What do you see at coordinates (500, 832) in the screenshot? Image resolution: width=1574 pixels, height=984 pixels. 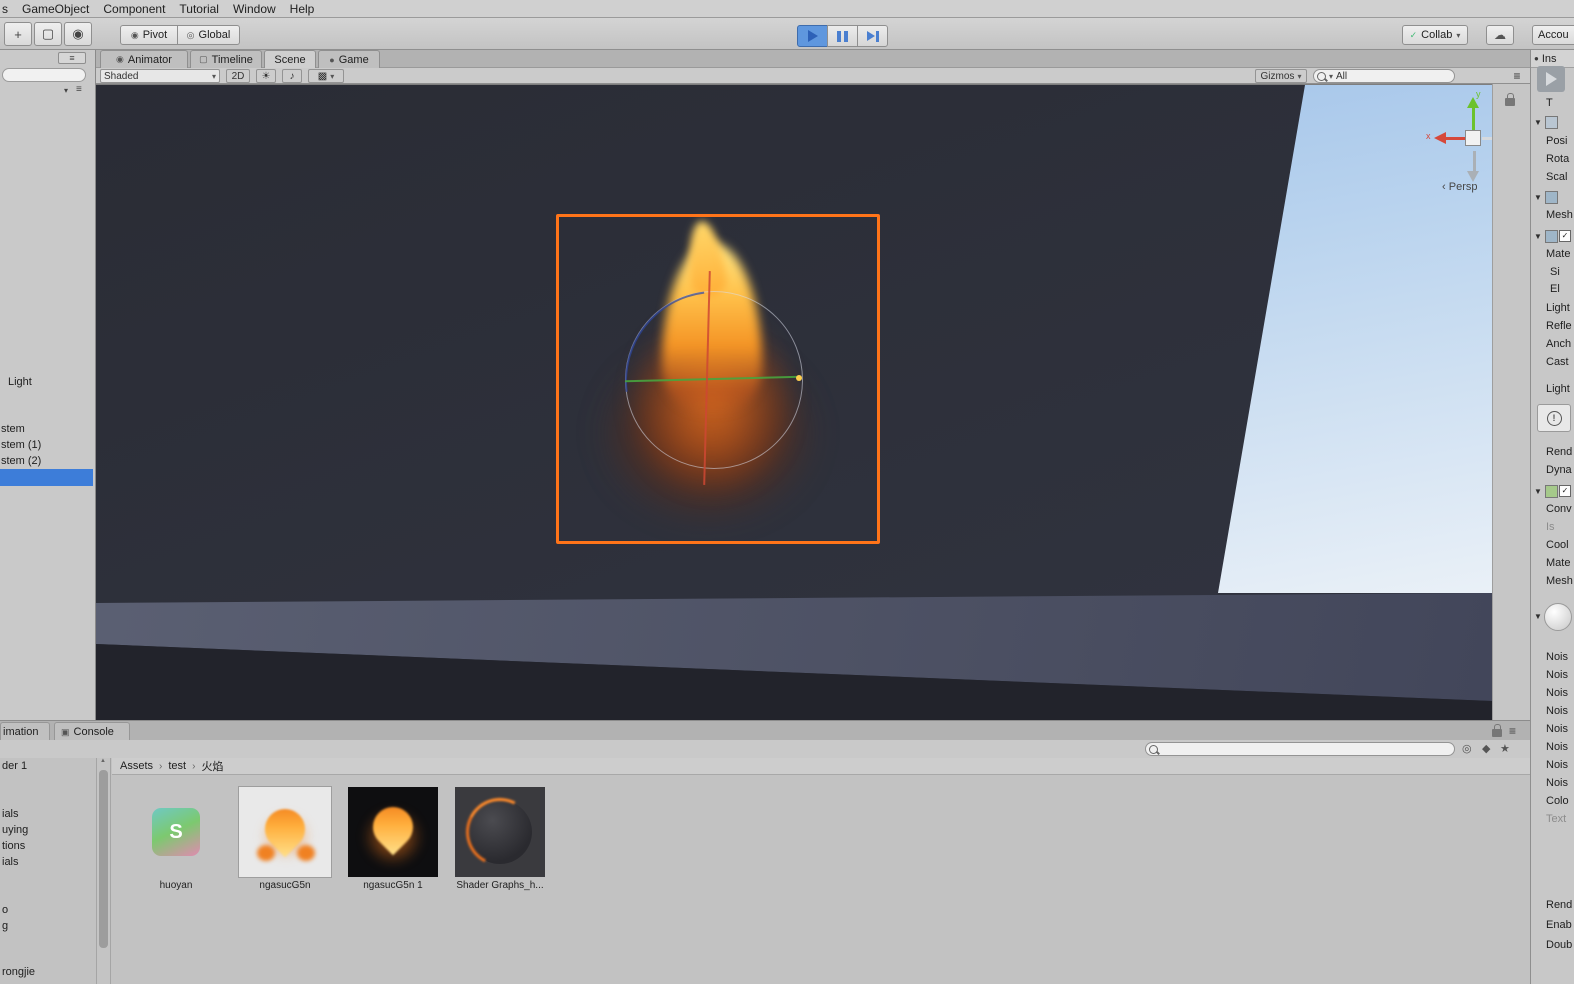 I see `asset-thumbnail-material-sphere` at bounding box center [500, 832].